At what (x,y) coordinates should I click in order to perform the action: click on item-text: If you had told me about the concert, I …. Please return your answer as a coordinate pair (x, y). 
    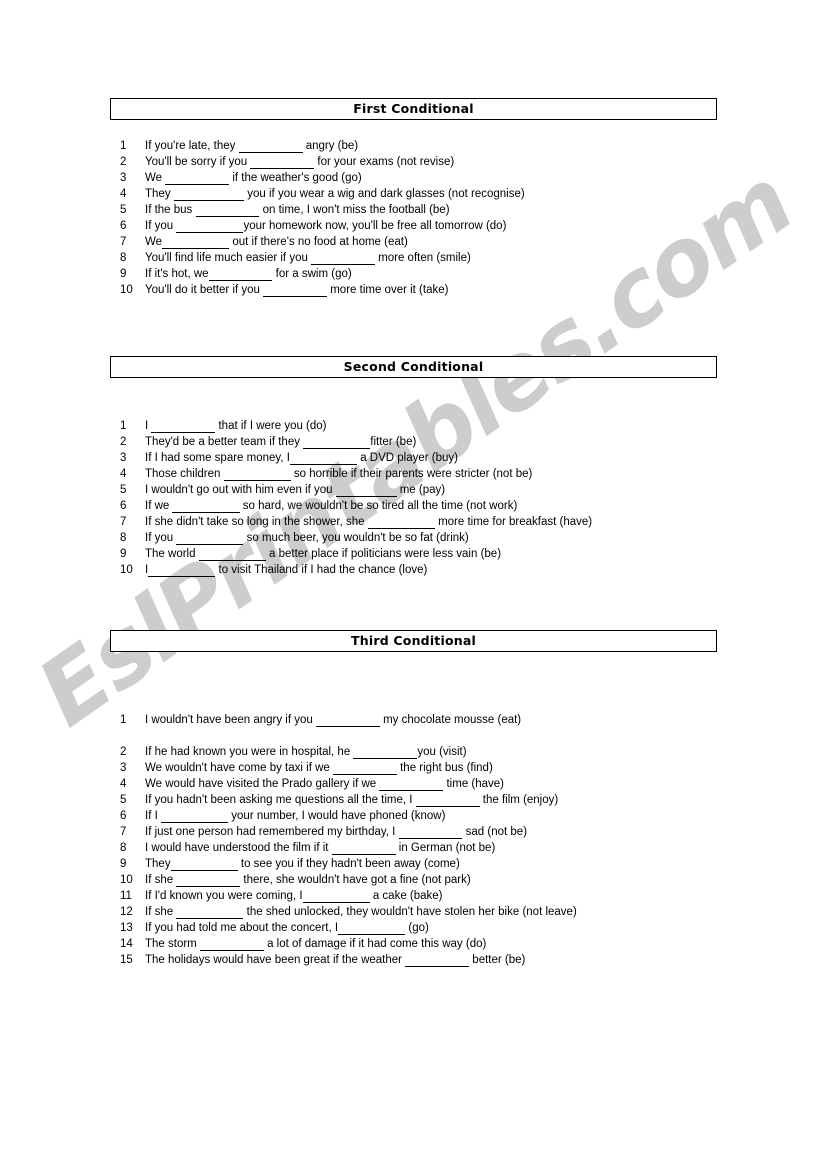
    Looking at the image, I should click on (426, 928).